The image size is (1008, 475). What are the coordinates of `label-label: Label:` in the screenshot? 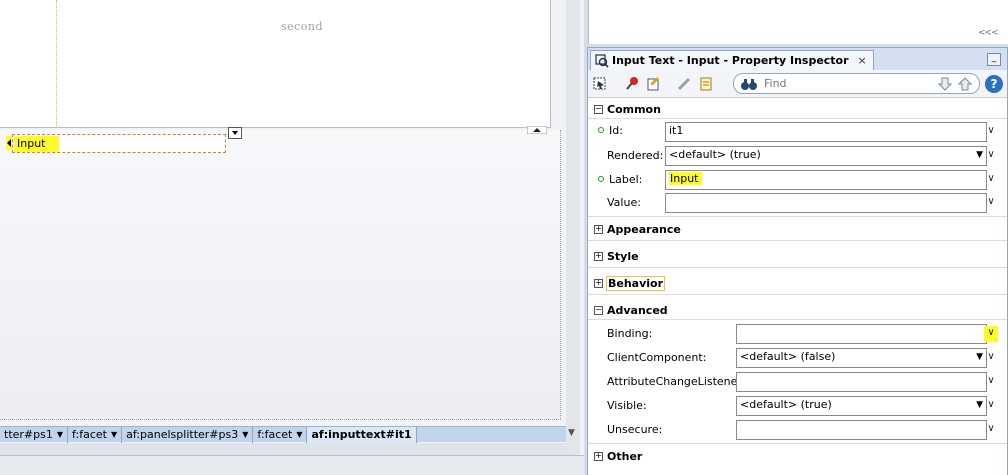 It's located at (620, 179).